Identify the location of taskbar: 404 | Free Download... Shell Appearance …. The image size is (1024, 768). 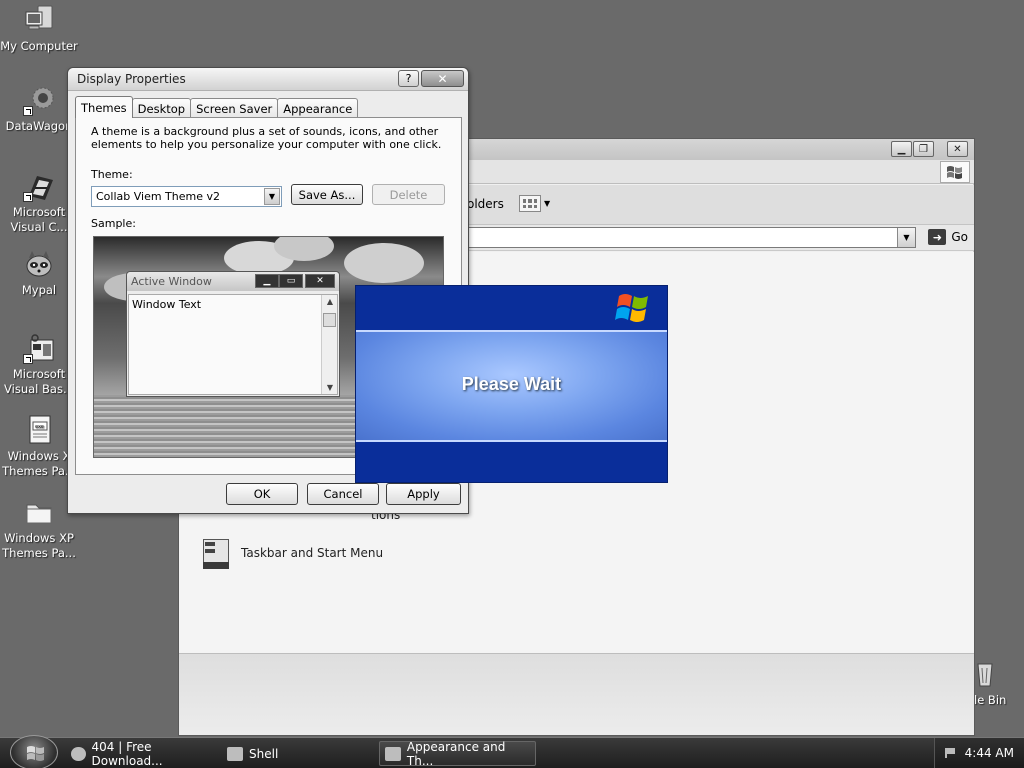
(512, 751).